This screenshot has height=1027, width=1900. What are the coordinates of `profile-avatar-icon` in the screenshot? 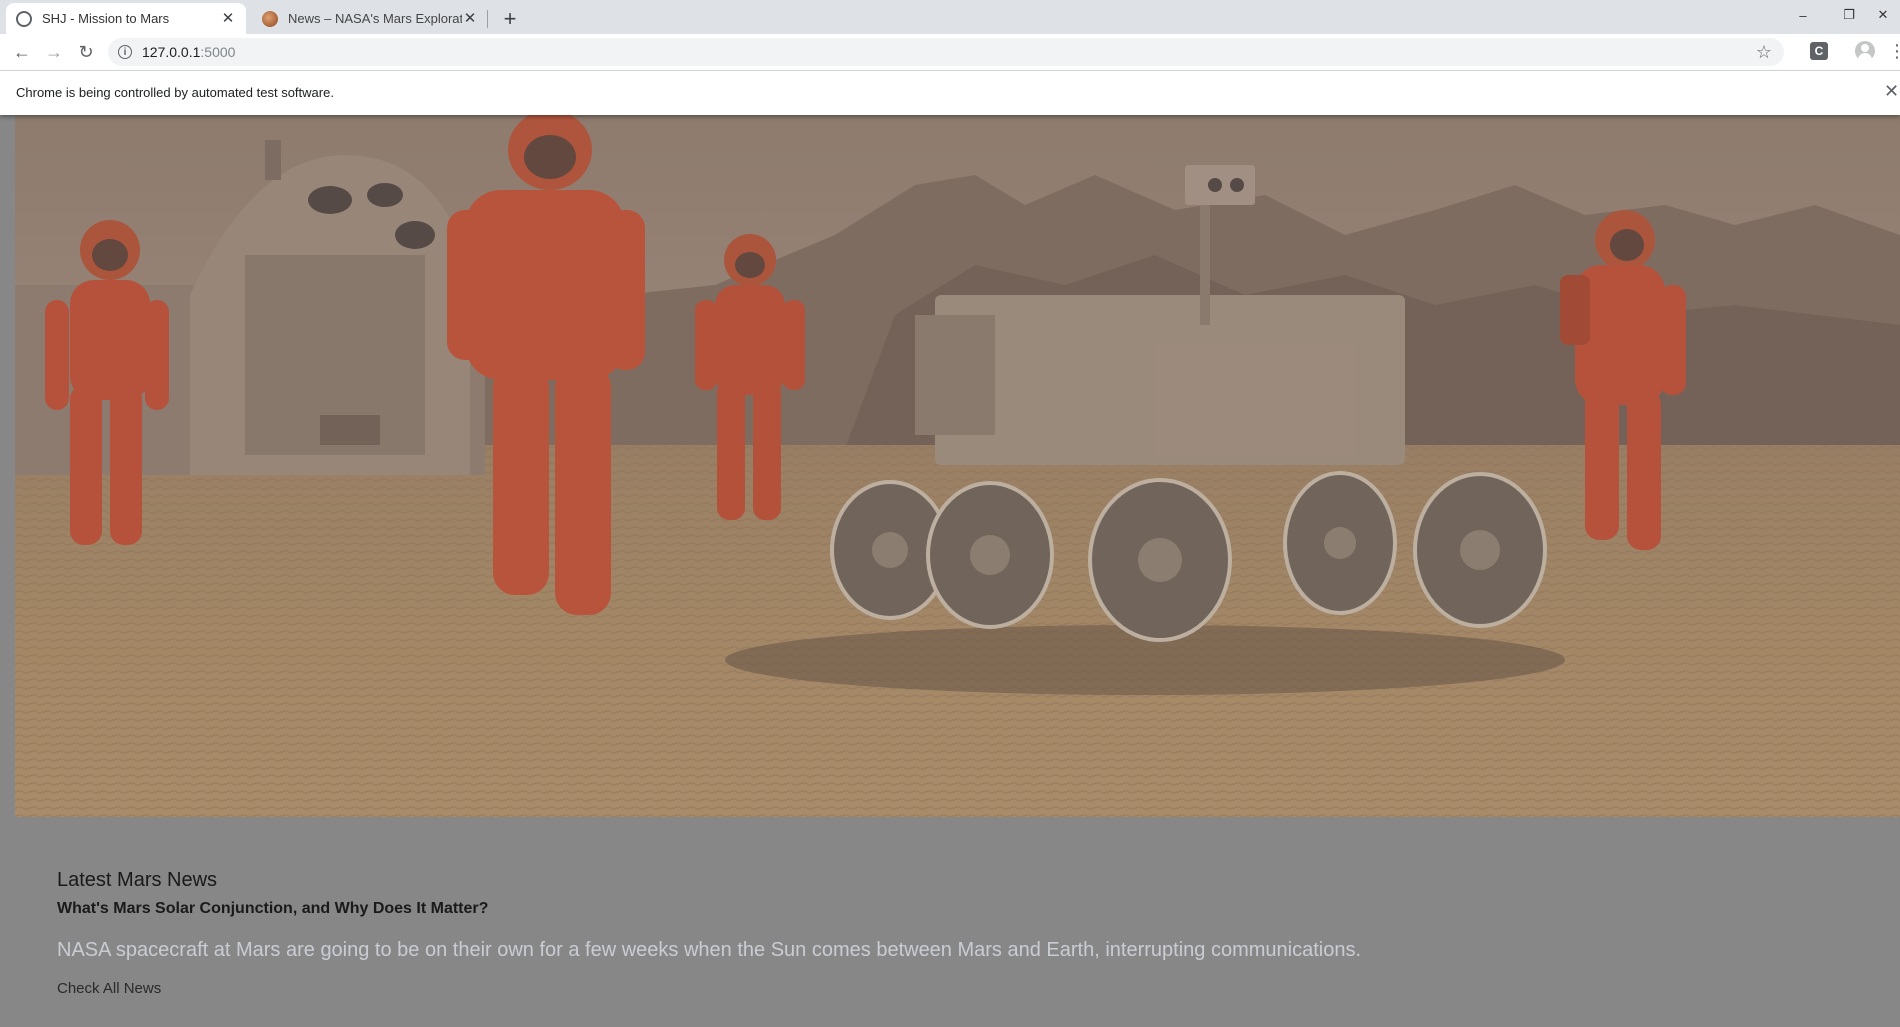 It's located at (1865, 51).